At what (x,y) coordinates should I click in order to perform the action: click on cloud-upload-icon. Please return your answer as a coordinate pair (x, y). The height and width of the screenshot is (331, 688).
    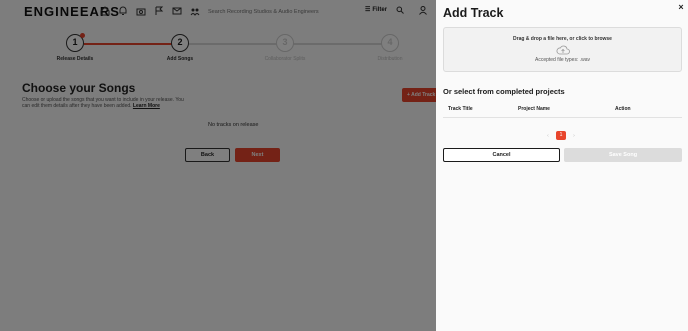
    Looking at the image, I should click on (563, 50).